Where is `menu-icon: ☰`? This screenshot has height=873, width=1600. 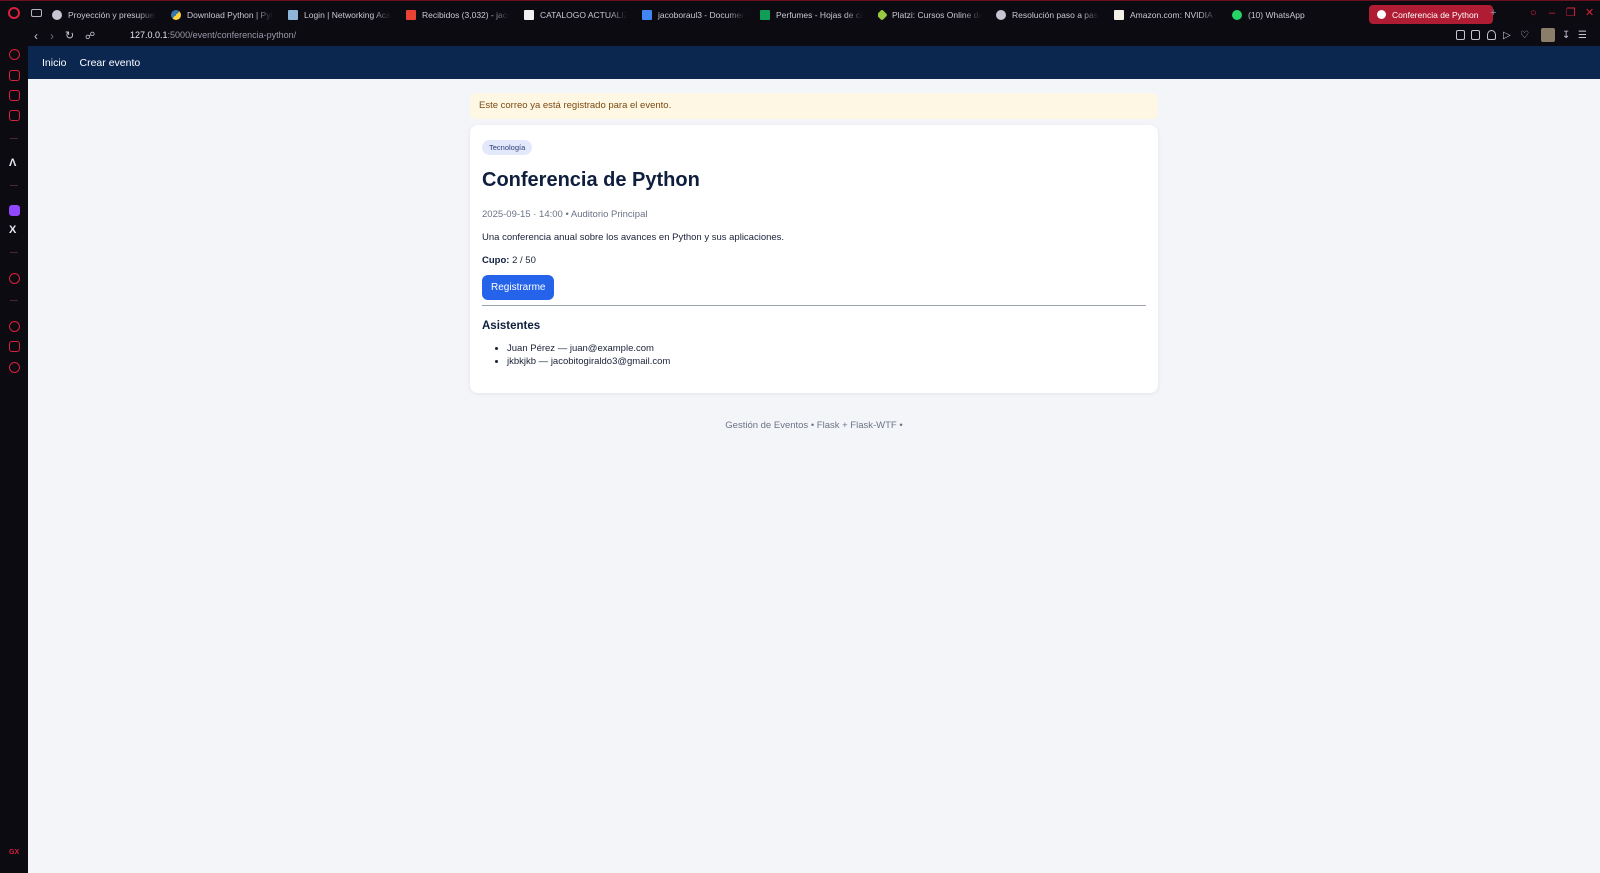 menu-icon: ☰ is located at coordinates (1582, 36).